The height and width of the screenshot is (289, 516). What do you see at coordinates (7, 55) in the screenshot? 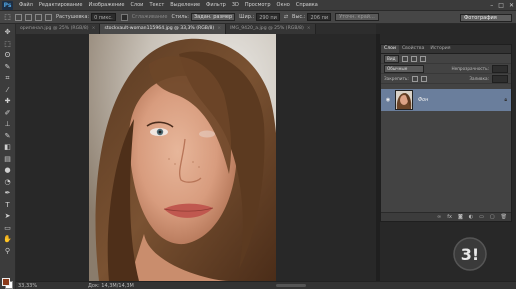
I see `lasso-tool-icon: ʘ` at bounding box center [7, 55].